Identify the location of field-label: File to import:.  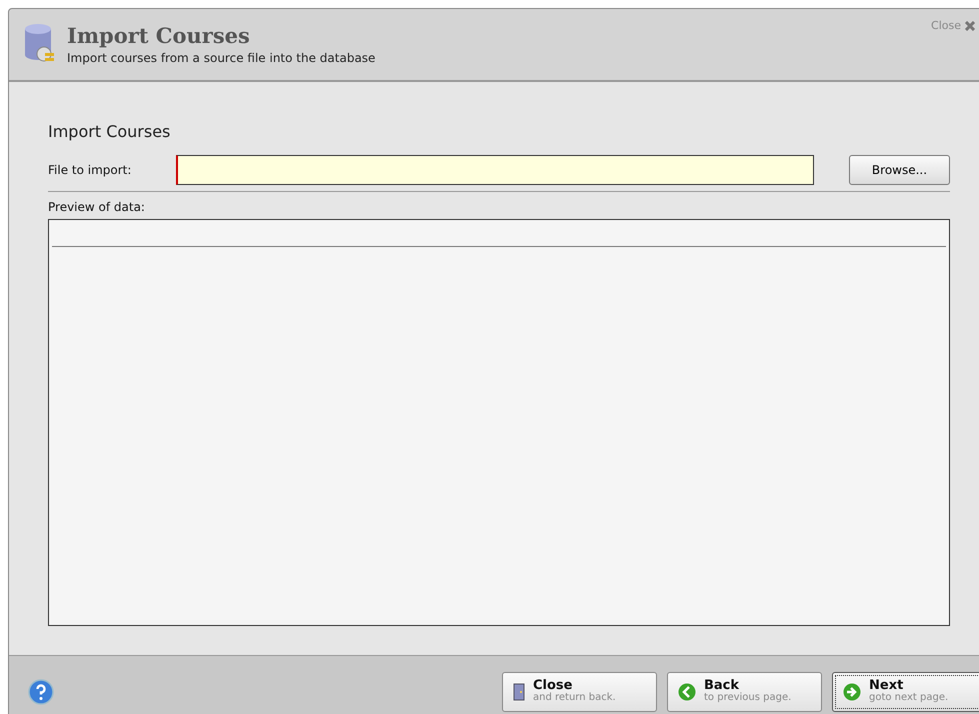
(90, 170).